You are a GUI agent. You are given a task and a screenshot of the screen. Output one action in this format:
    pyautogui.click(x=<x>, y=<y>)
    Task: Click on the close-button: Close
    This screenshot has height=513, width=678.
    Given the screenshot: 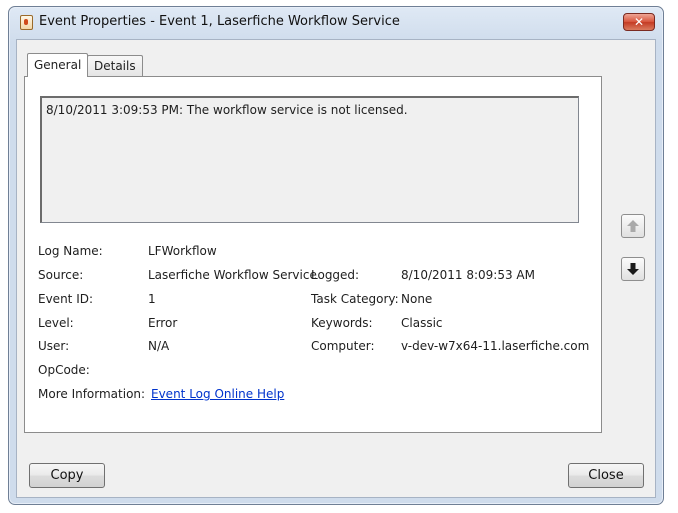 What is the action you would take?
    pyautogui.click(x=606, y=475)
    